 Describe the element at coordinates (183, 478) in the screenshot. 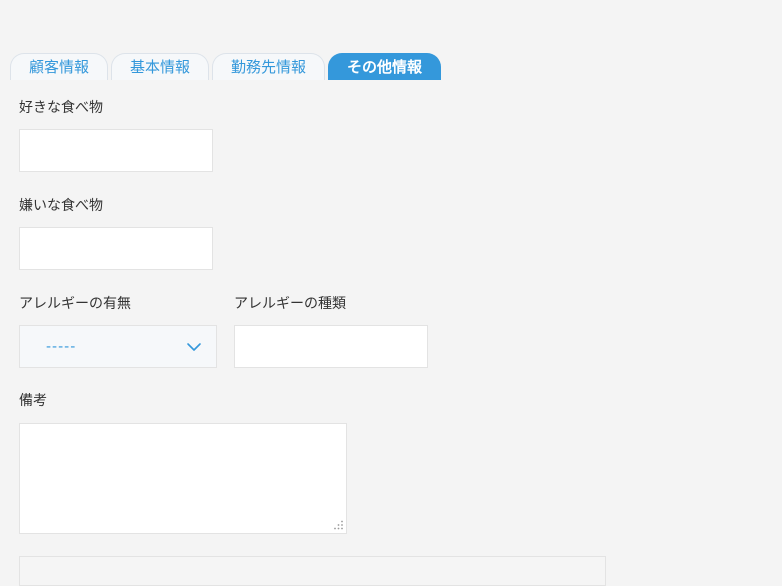

I see `notes-textarea` at that location.